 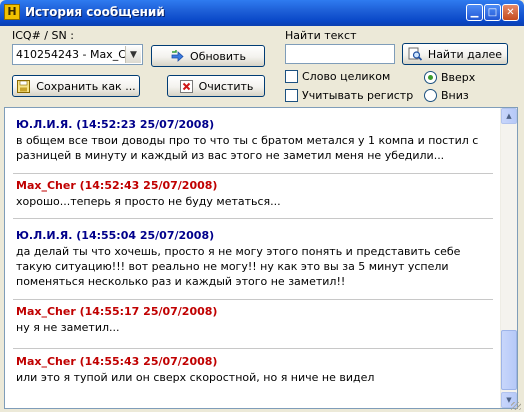 I want to click on vertical-scrollbar: ▲ ▼, so click(x=508, y=258).